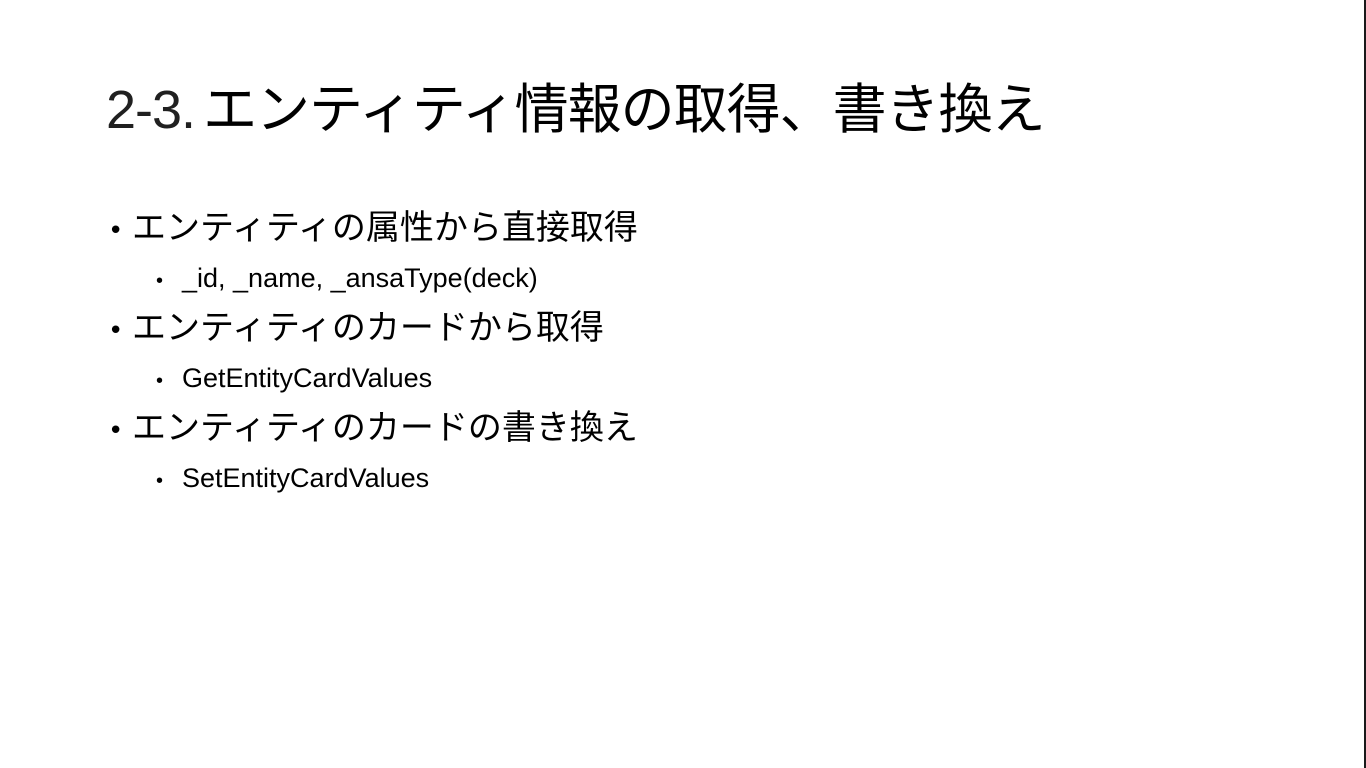 Image resolution: width=1366 pixels, height=768 pixels. Describe the element at coordinates (385, 428) in the screenshot. I see `bullet-text: エンティティのカードの書き換え` at that location.